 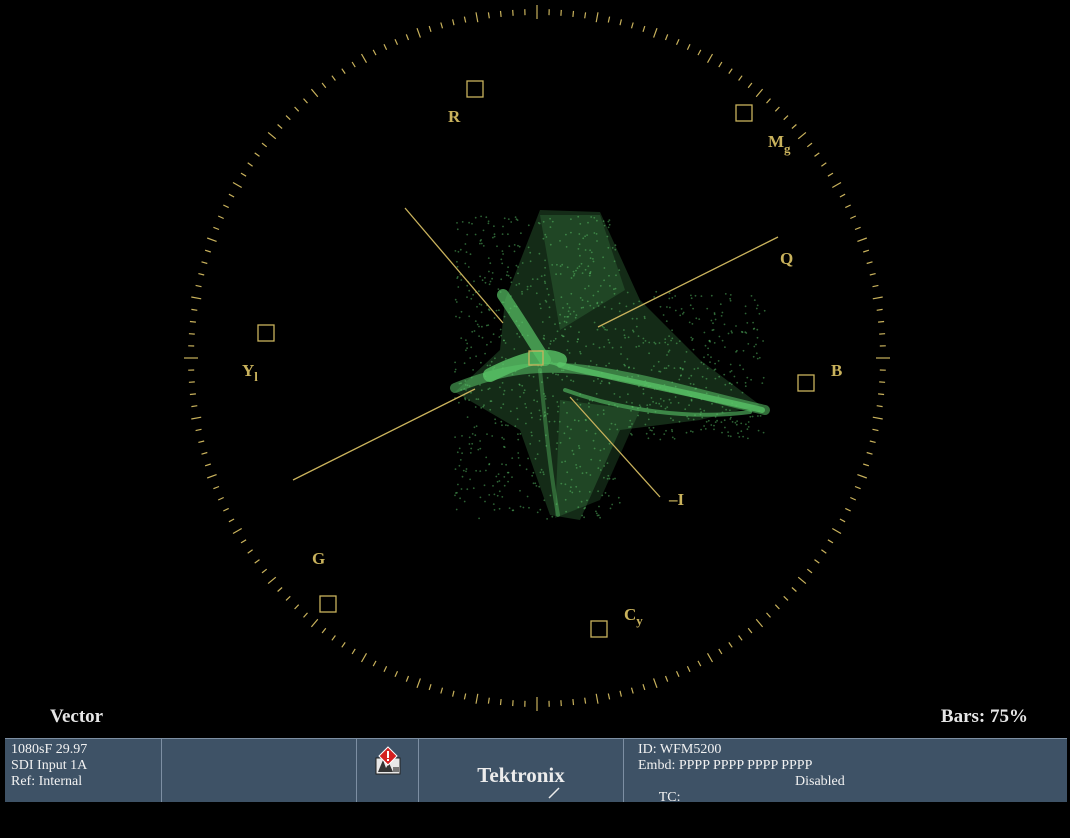 What do you see at coordinates (388, 761) in the screenshot?
I see `alarm-warning-icon` at bounding box center [388, 761].